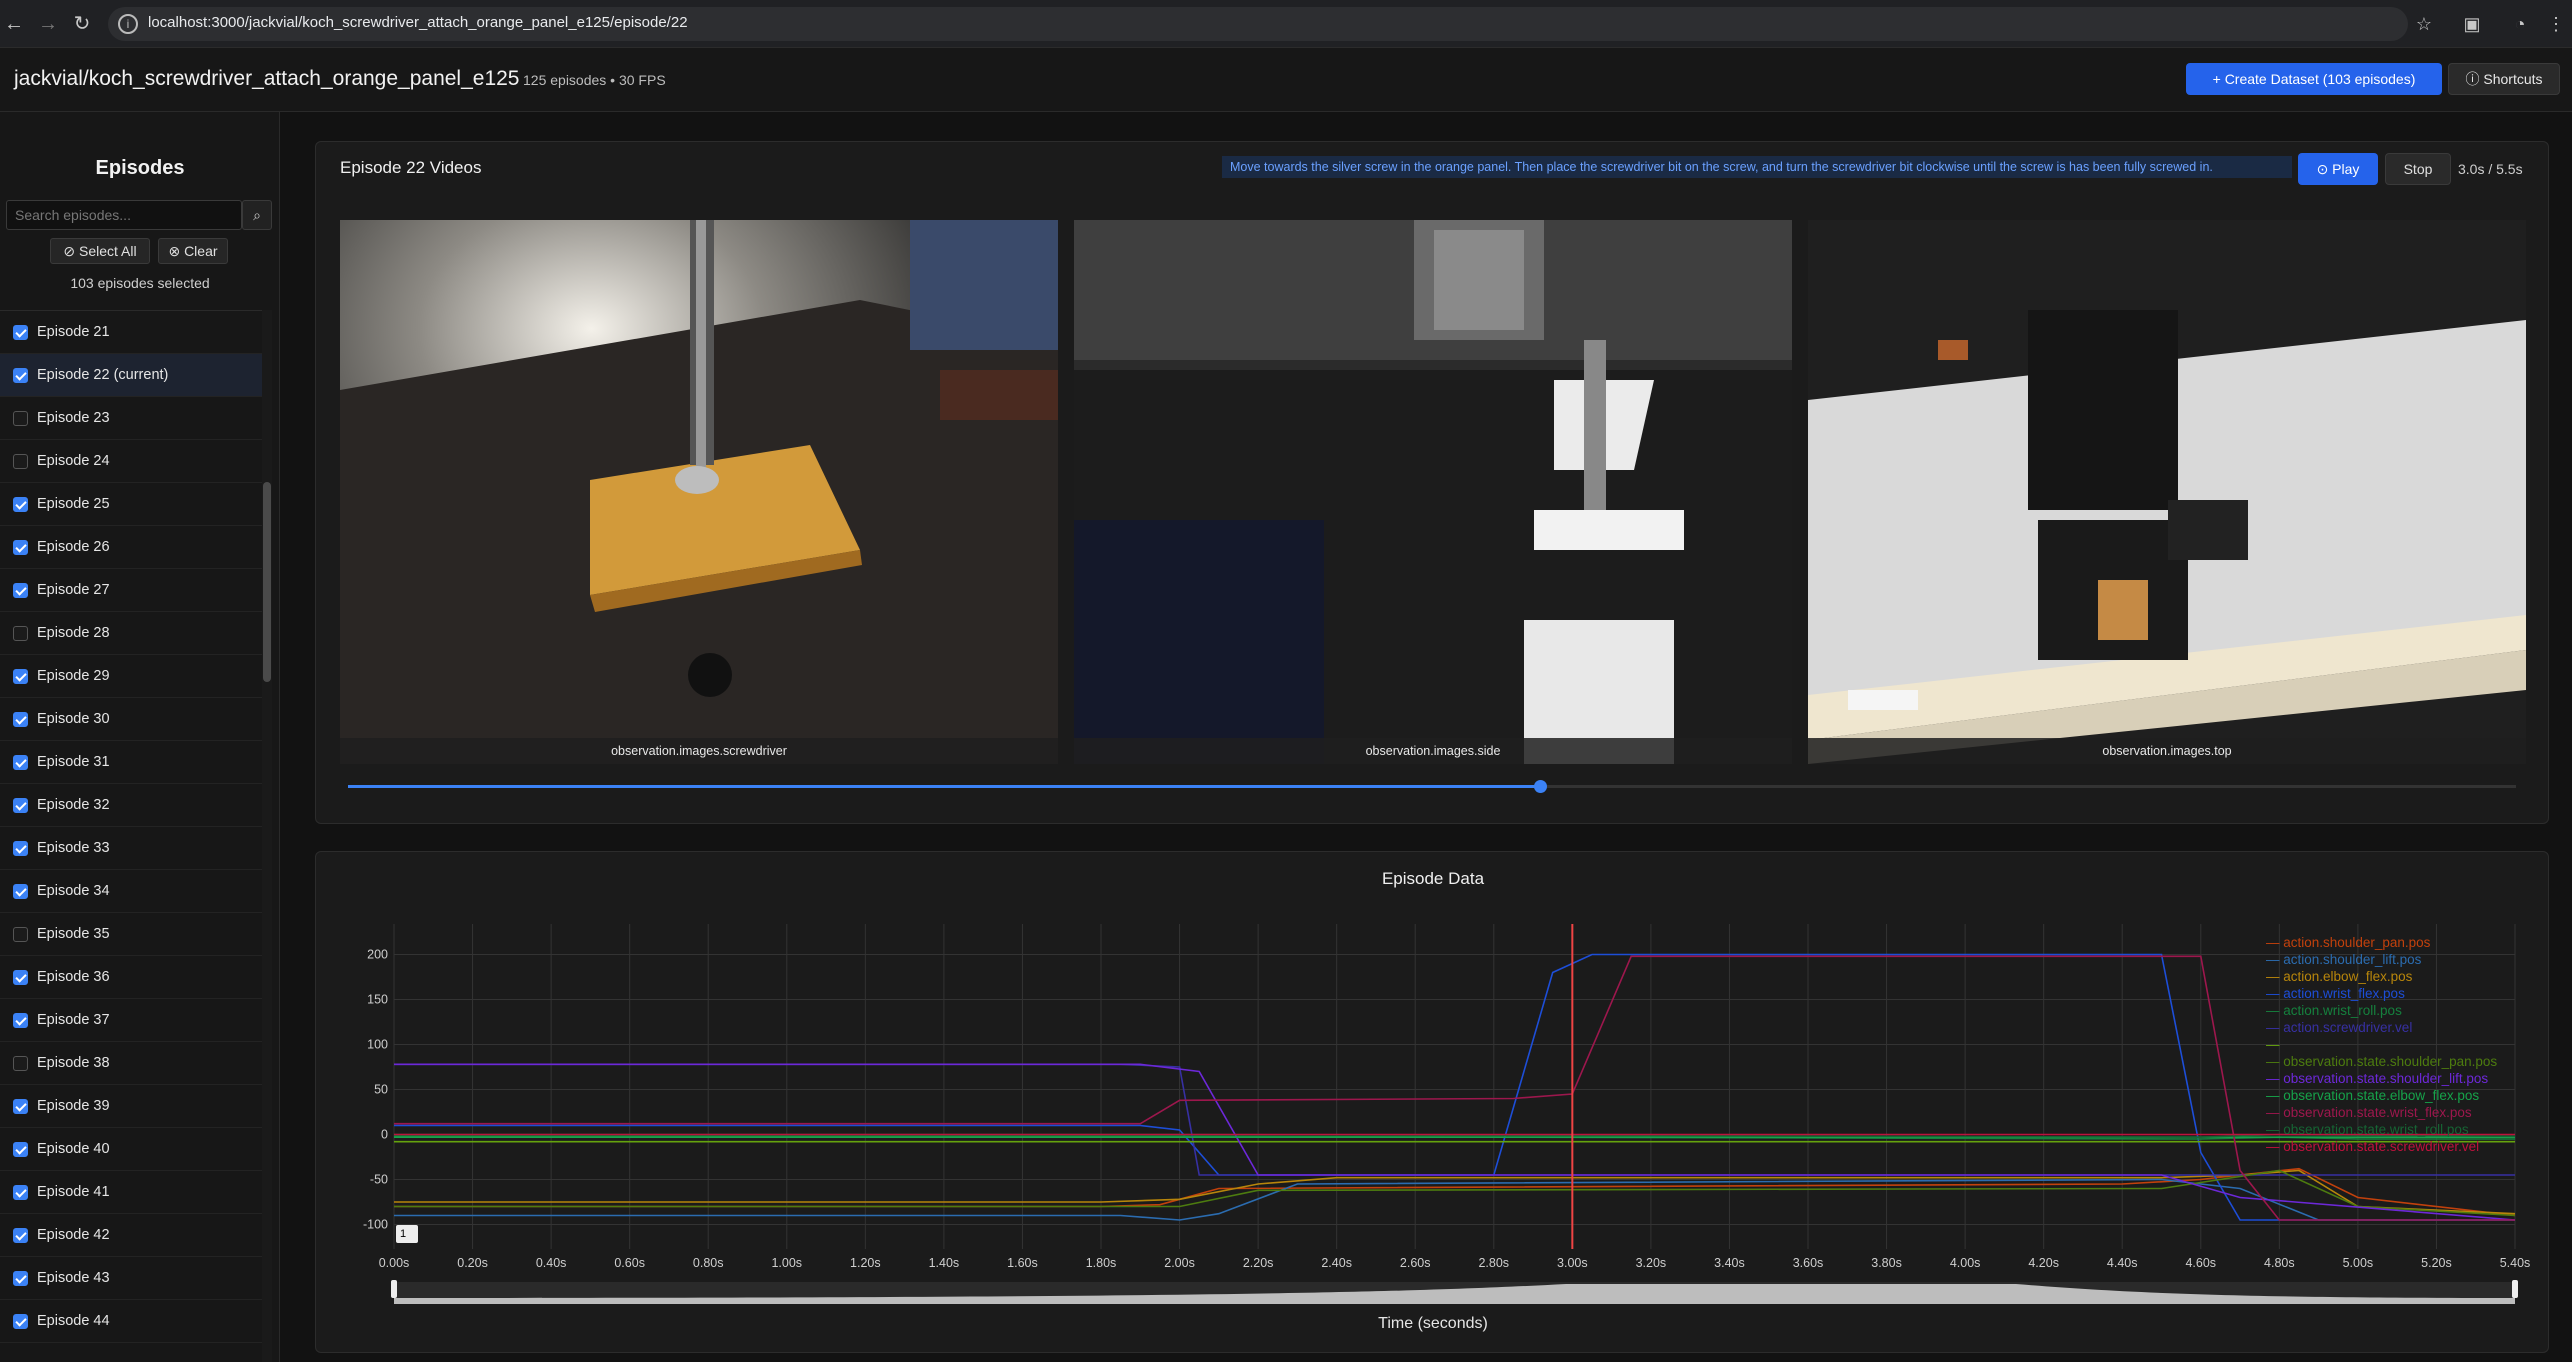 The image size is (2572, 1362). Describe the element at coordinates (131, 1192) in the screenshot. I see `episode-item: Episode 41` at that location.